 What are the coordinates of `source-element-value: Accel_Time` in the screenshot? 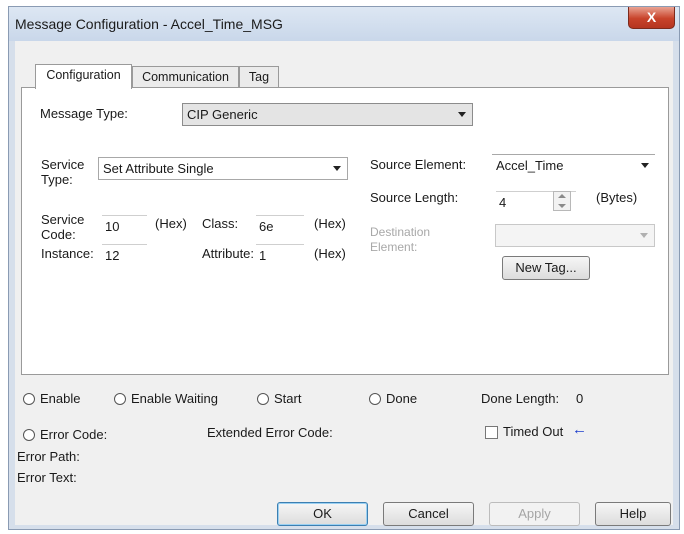 It's located at (530, 165).